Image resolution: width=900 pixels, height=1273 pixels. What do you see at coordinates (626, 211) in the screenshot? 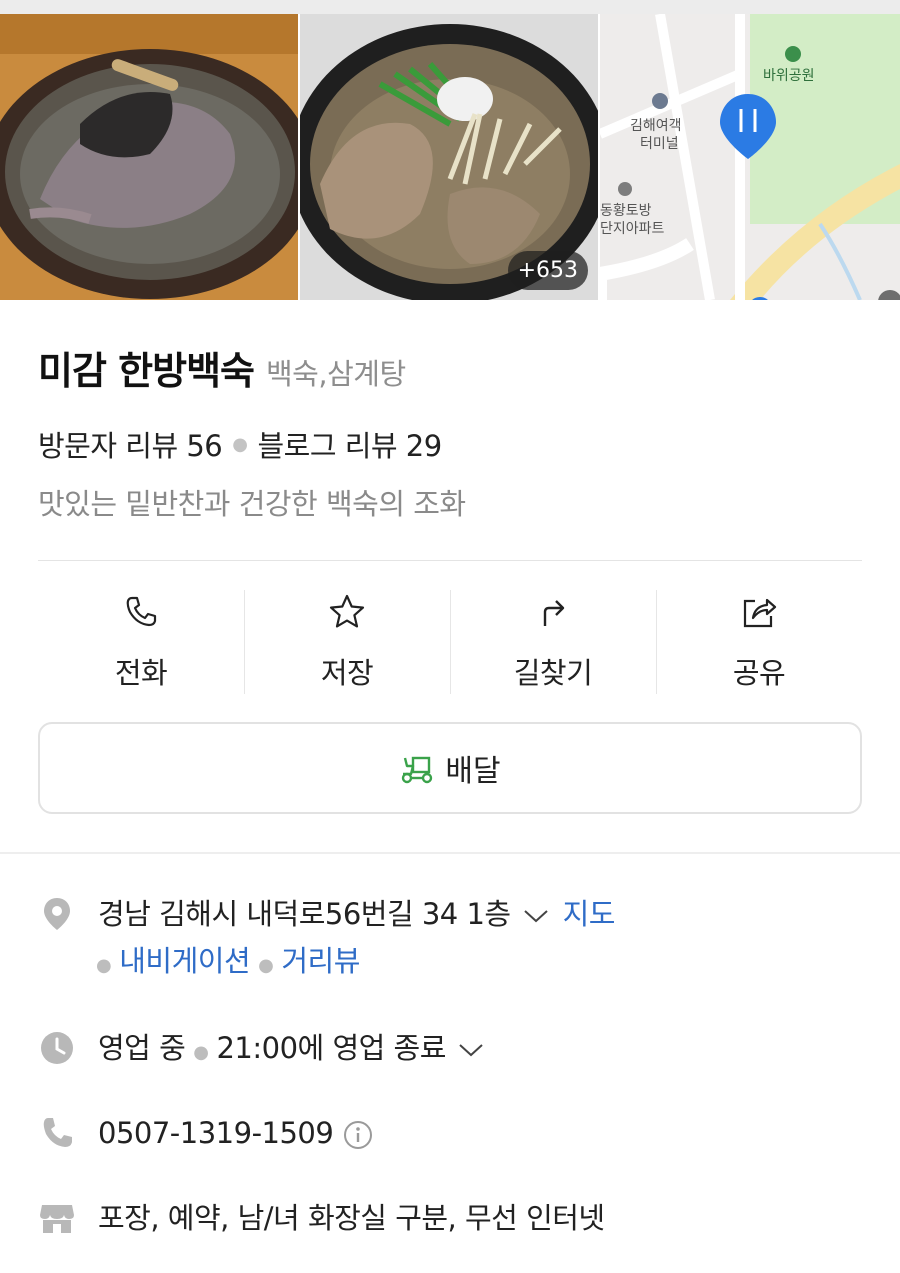
I see `map-label-apartment-1: 동황토방` at bounding box center [626, 211].